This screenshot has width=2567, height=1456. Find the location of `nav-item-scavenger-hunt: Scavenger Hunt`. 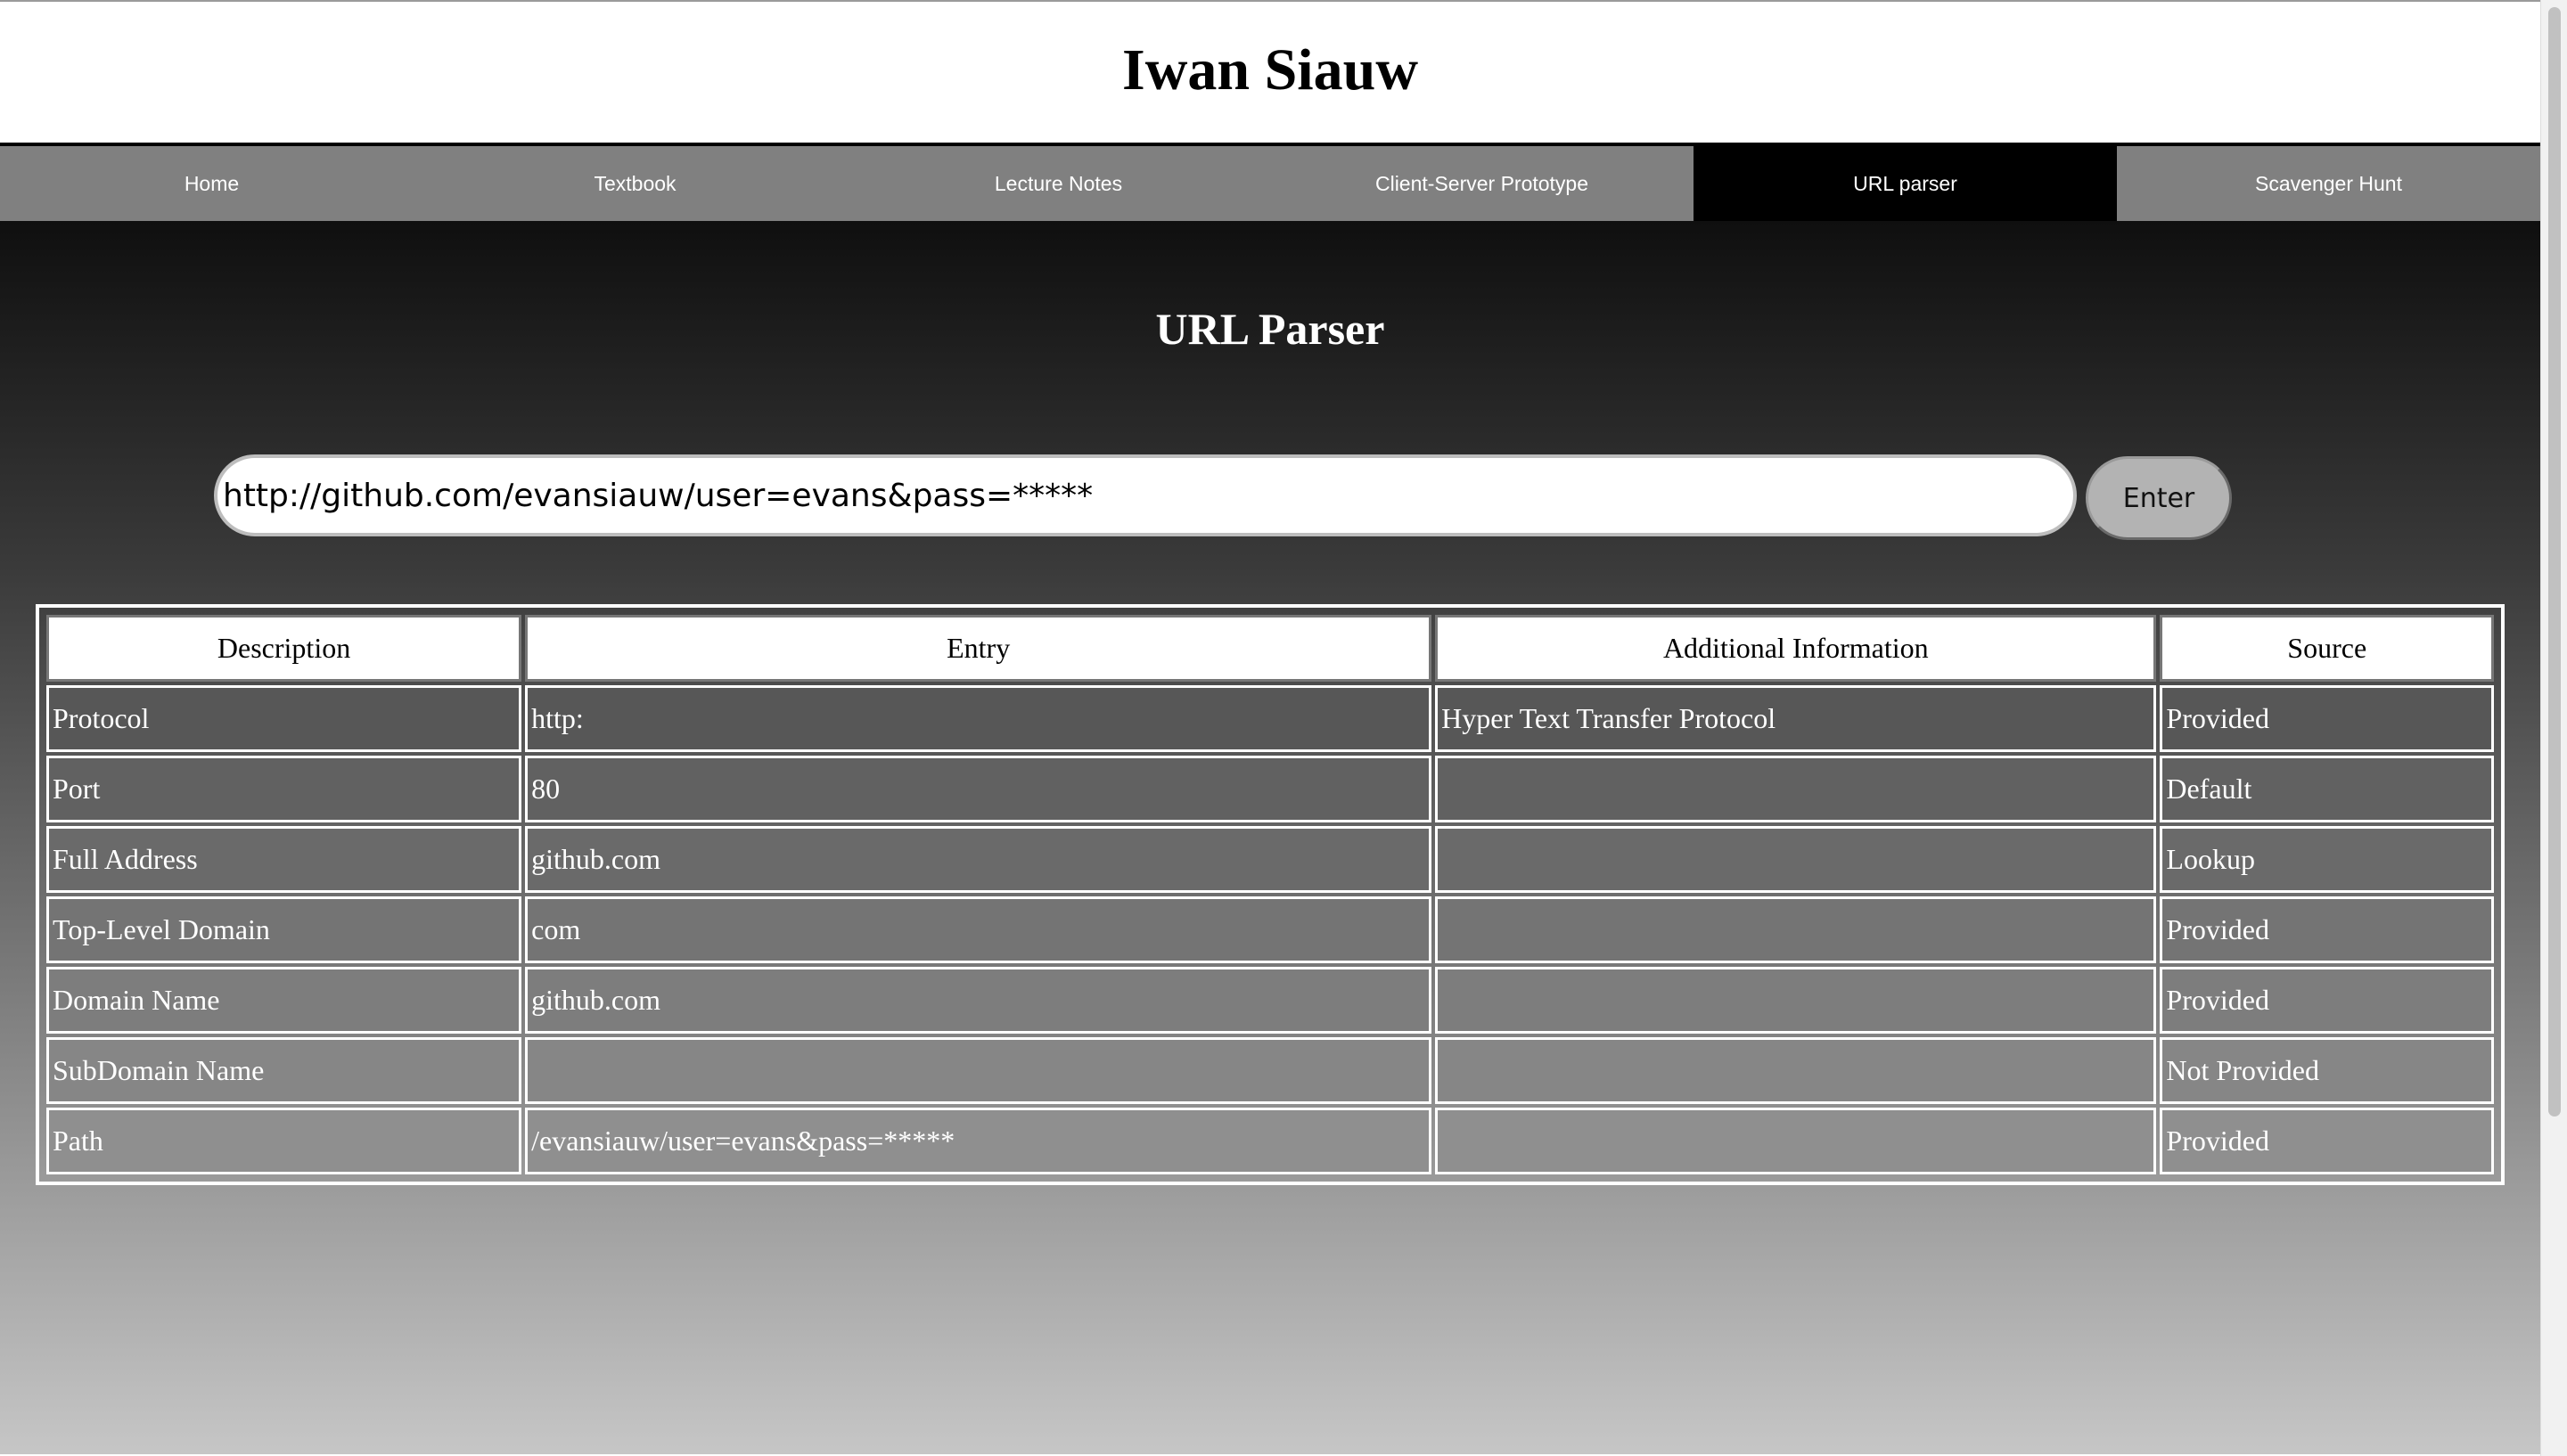

nav-item-scavenger-hunt: Scavenger Hunt is located at coordinates (2329, 183).